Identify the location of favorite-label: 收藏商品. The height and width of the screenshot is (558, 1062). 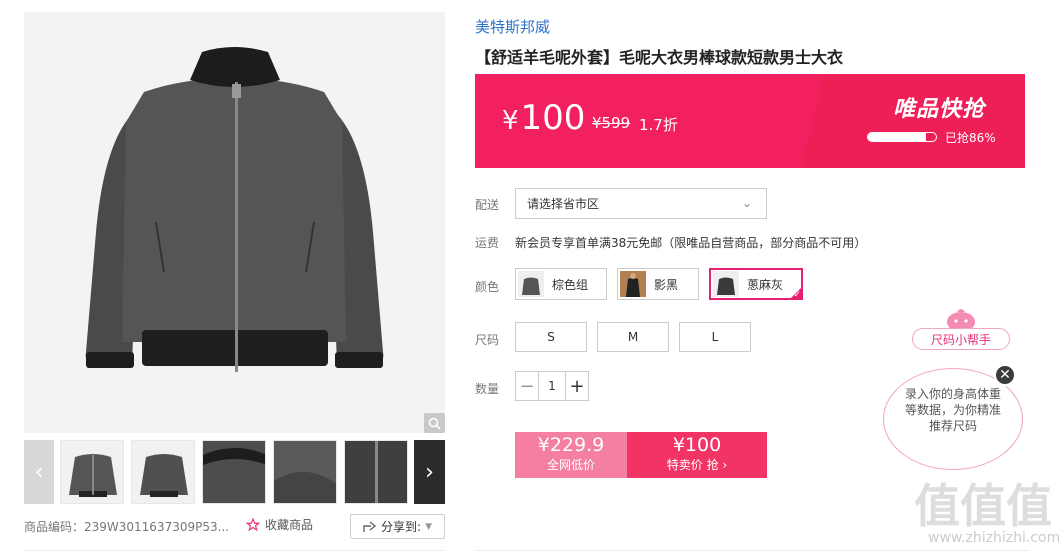
(289, 525).